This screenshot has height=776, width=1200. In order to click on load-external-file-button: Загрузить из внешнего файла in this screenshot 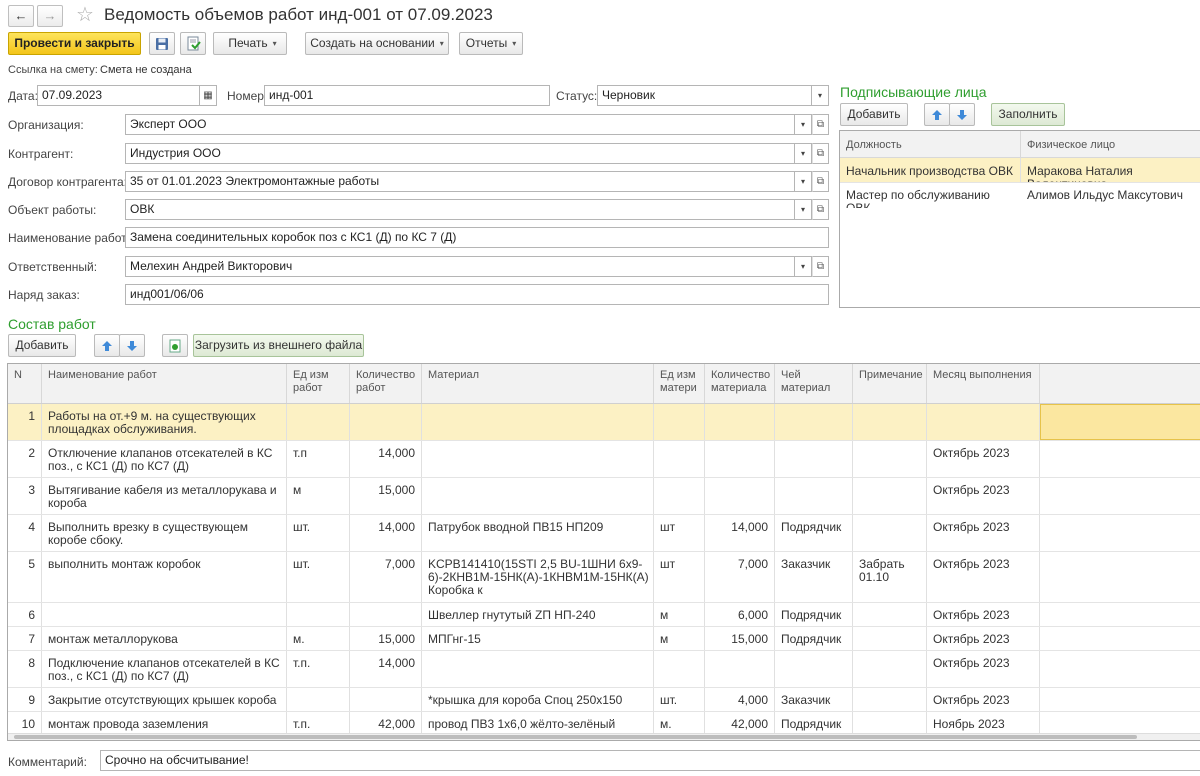, I will do `click(278, 345)`.